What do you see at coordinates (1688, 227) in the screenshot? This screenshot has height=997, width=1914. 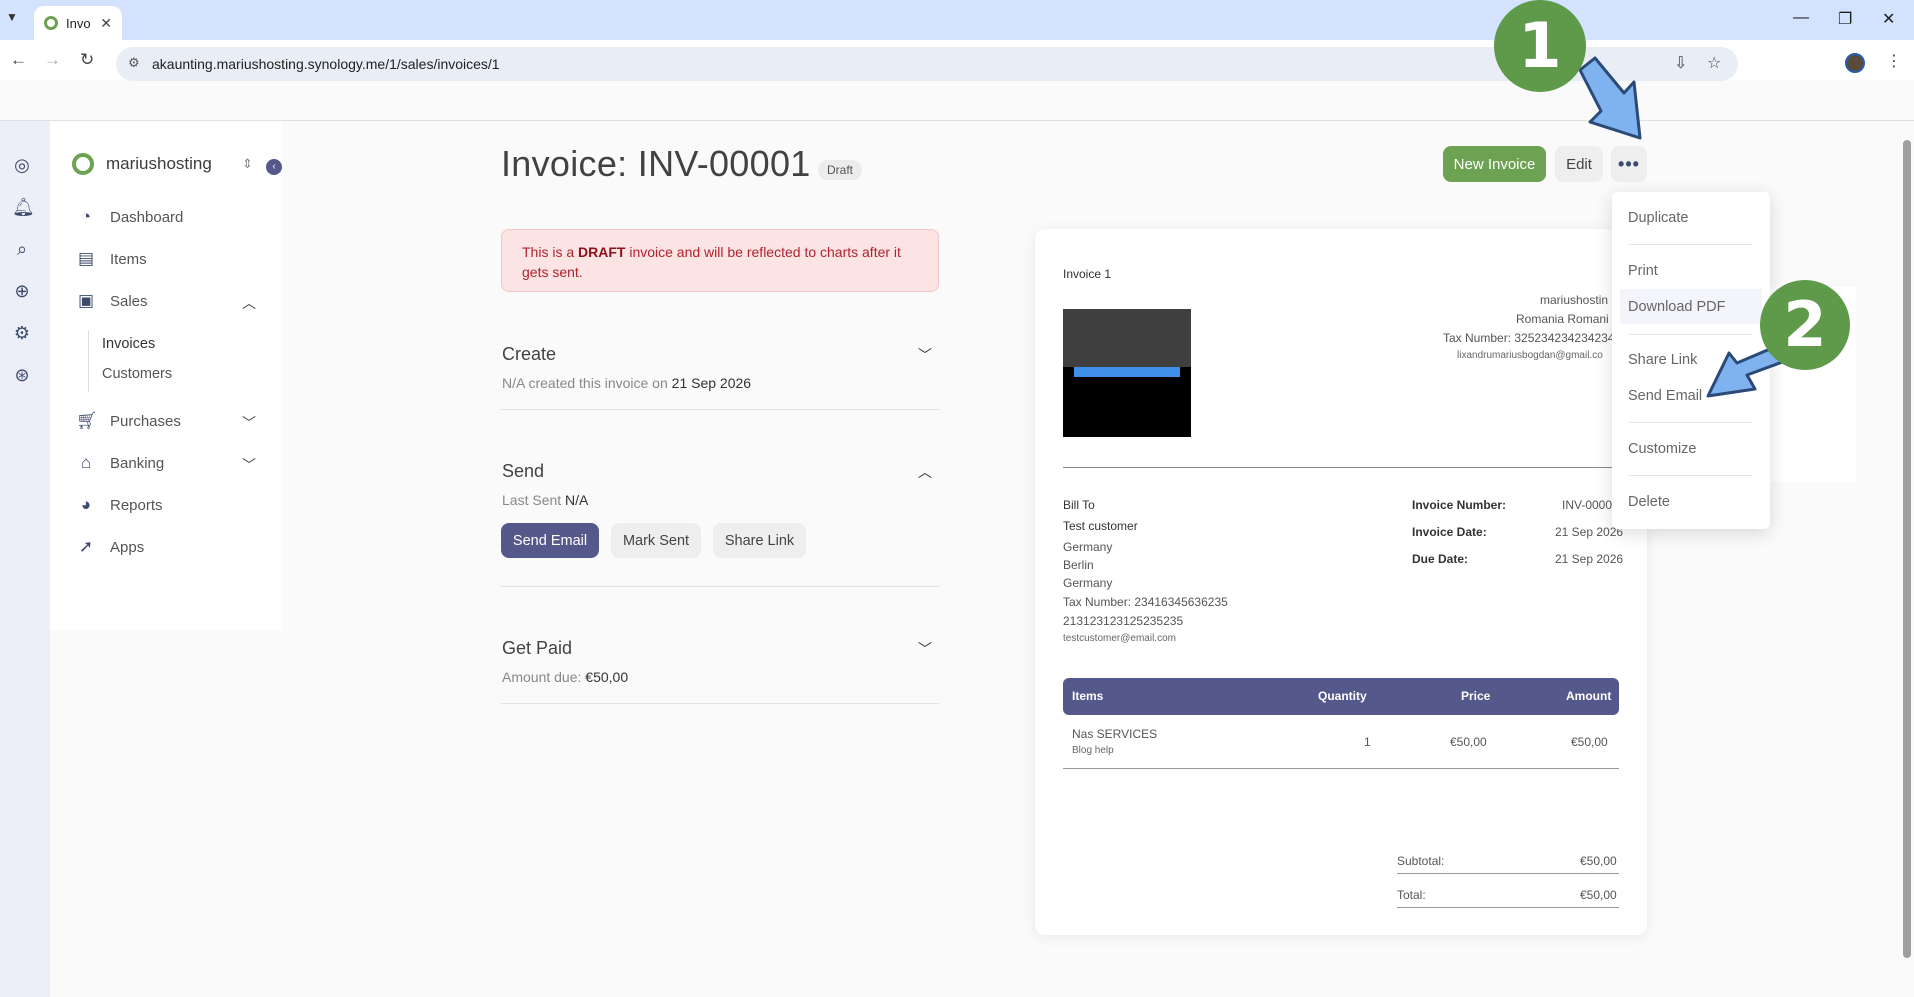 I see `annotation-arrows` at bounding box center [1688, 227].